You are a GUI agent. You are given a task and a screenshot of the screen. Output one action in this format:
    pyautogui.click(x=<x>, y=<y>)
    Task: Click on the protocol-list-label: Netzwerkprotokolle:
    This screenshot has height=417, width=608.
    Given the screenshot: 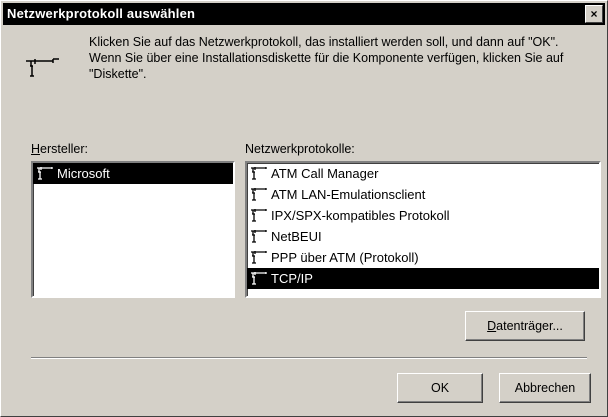 What is the action you would take?
    pyautogui.click(x=300, y=149)
    